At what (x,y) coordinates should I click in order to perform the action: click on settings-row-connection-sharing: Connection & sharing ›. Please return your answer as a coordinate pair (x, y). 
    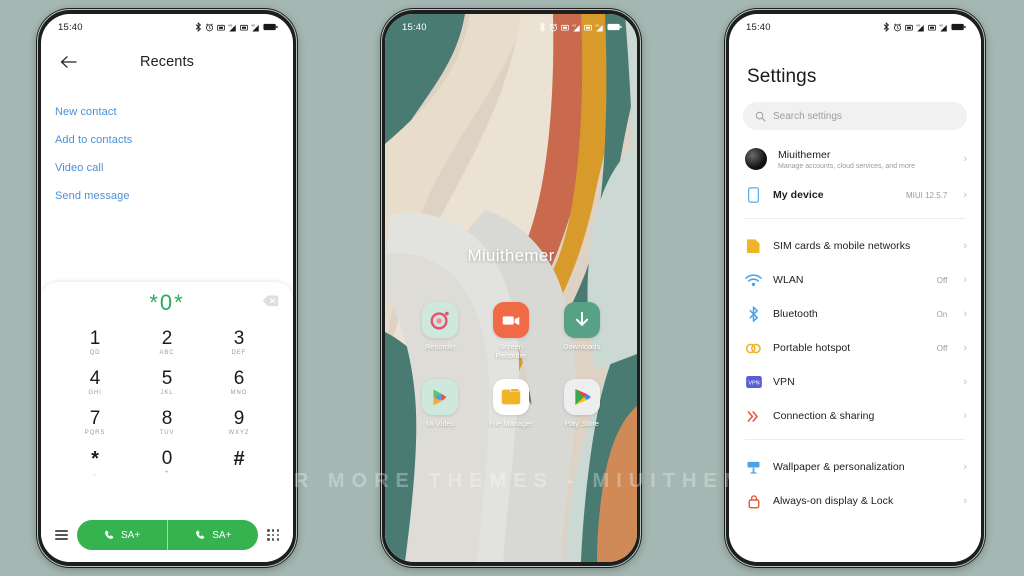
    Looking at the image, I should click on (855, 416).